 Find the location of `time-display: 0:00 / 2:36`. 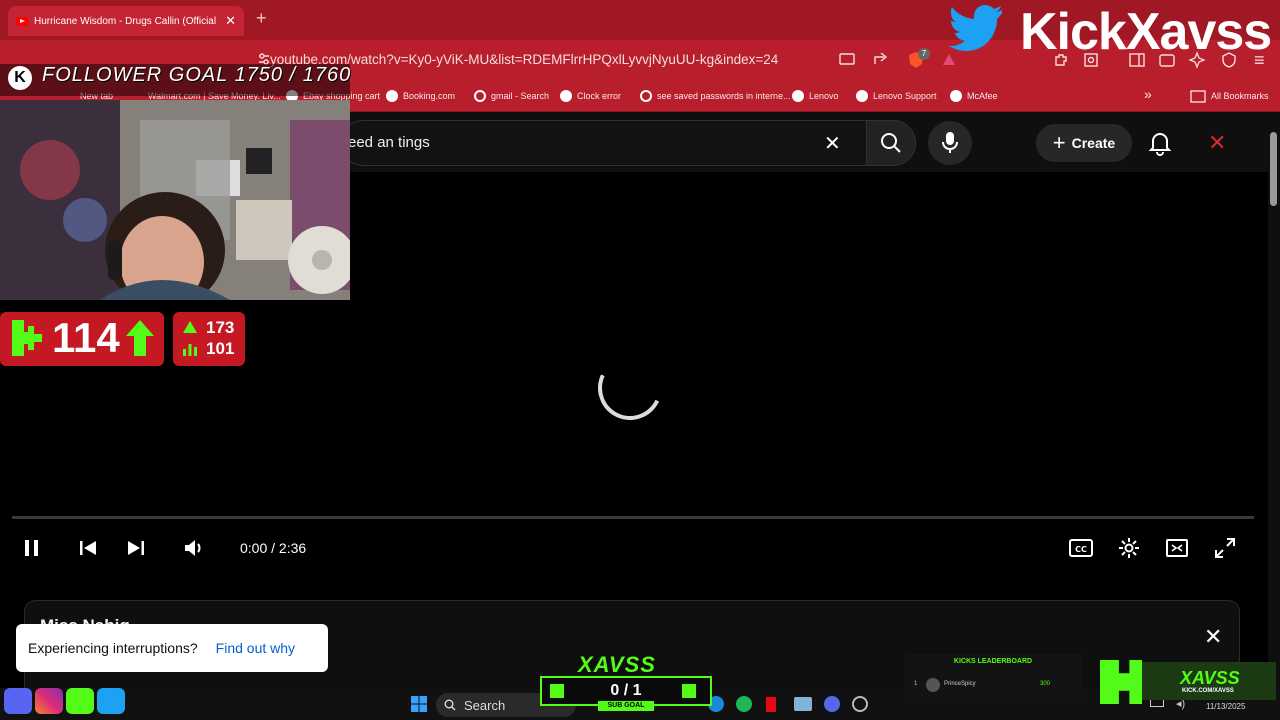

time-display: 0:00 / 2:36 is located at coordinates (273, 548).